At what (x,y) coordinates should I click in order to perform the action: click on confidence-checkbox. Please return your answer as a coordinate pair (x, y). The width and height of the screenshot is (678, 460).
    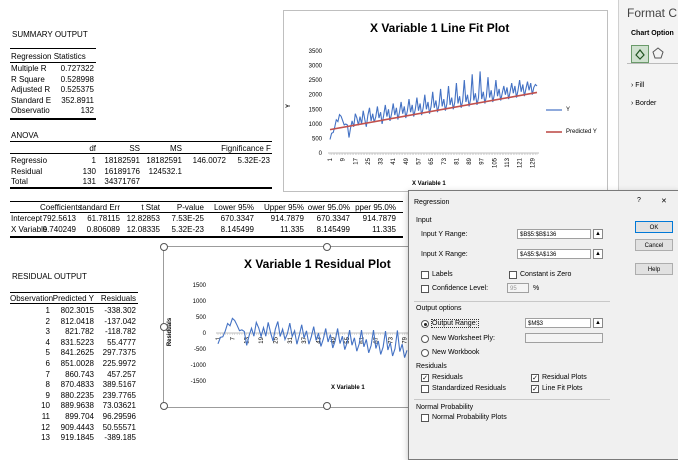
    Looking at the image, I should click on (425, 289).